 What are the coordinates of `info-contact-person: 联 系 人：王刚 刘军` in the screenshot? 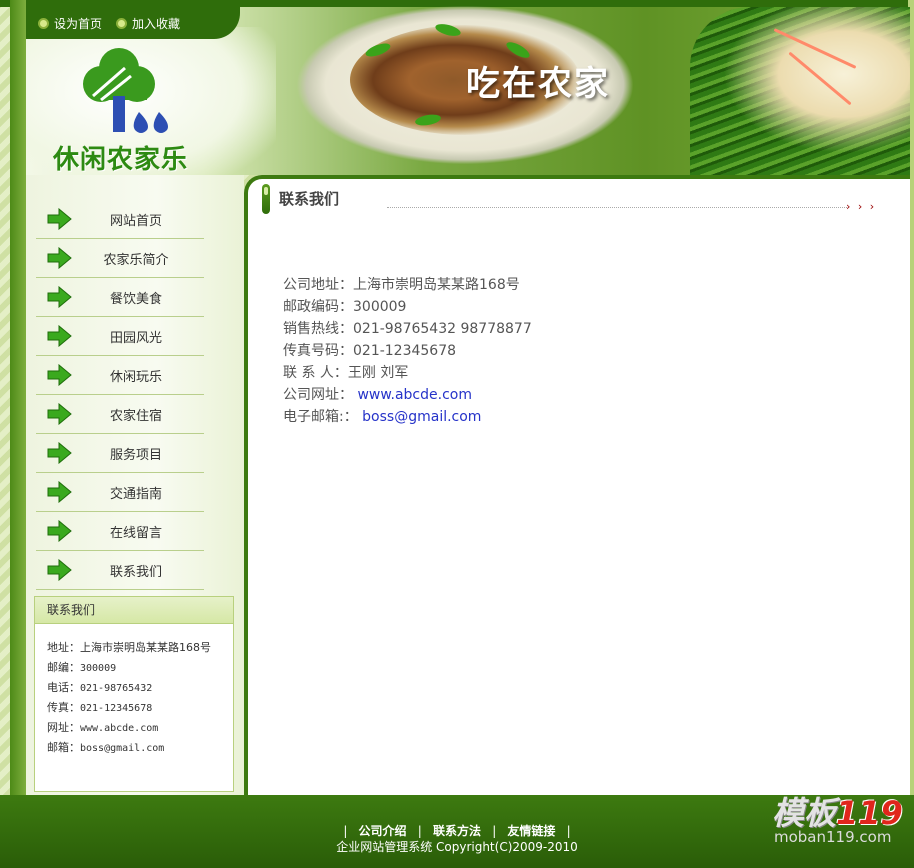 It's located at (345, 372).